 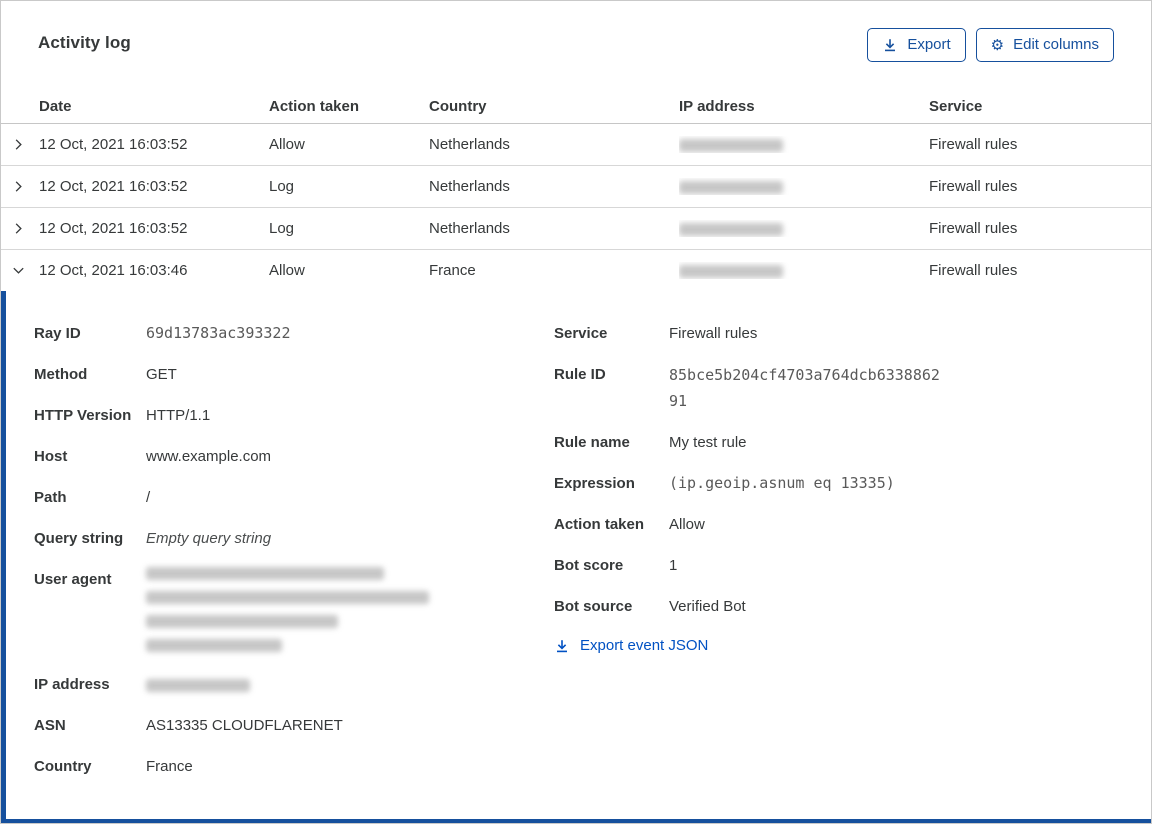 What do you see at coordinates (593, 606) in the screenshot?
I see `field-label: Bot source` at bounding box center [593, 606].